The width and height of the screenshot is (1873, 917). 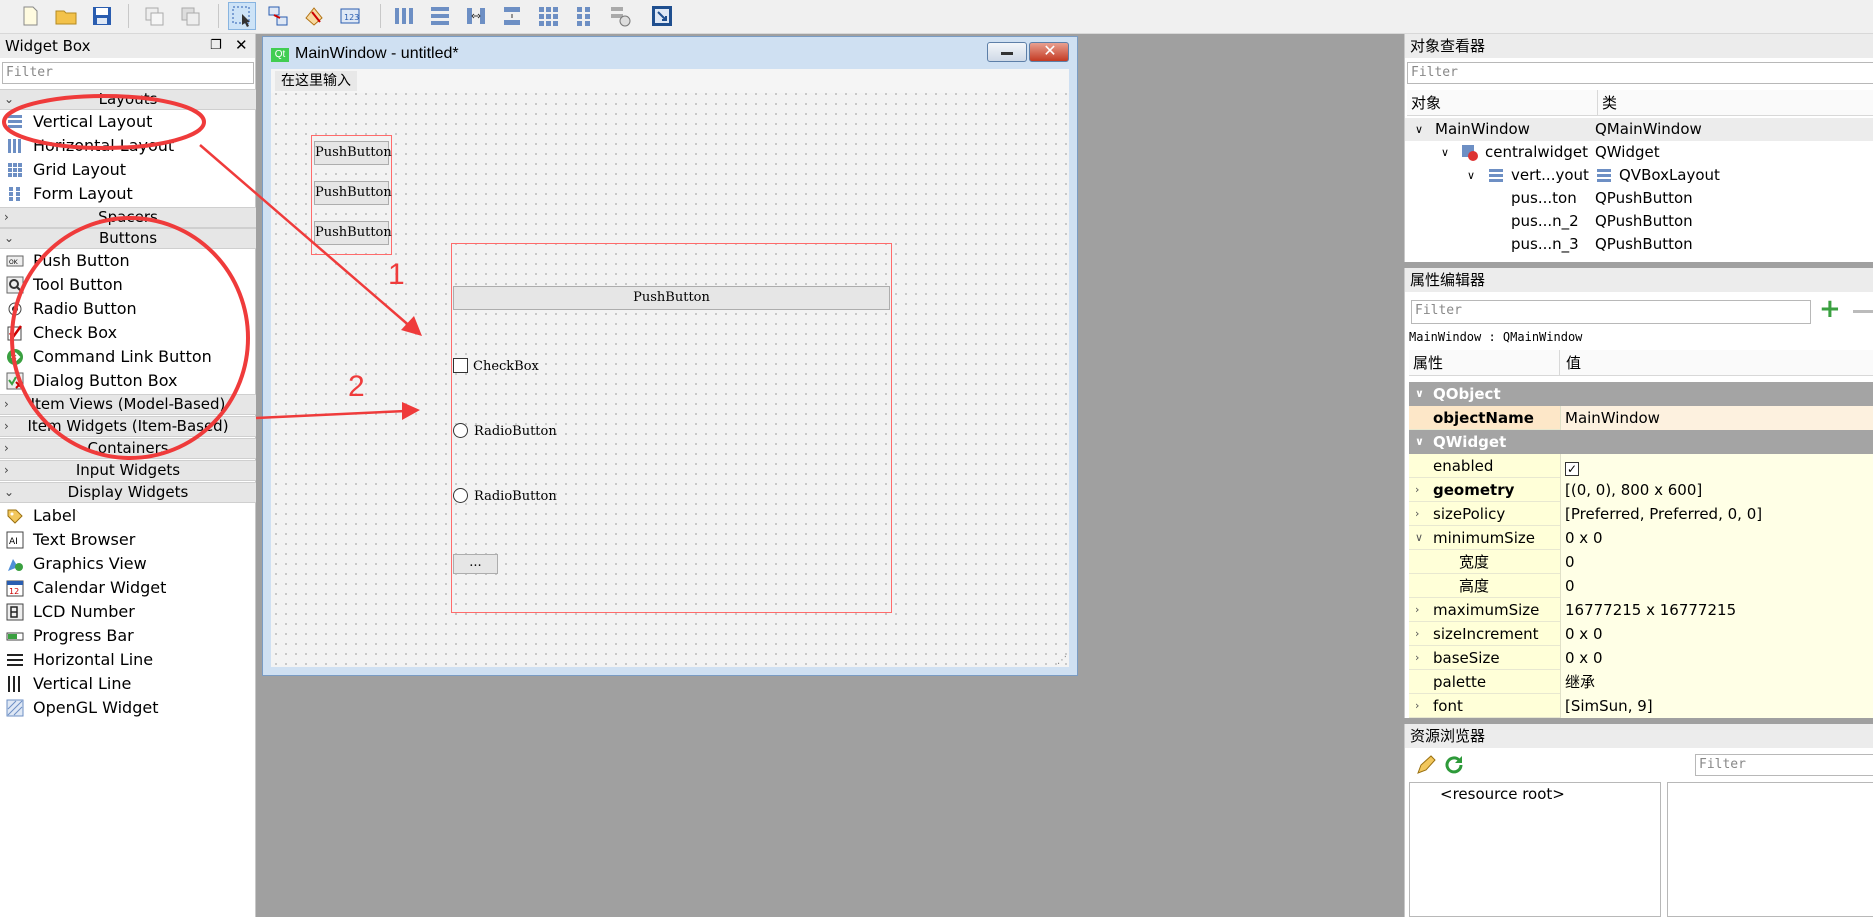 What do you see at coordinates (476, 16) in the screenshot?
I see `lay-out-horizontal-splitter-icon` at bounding box center [476, 16].